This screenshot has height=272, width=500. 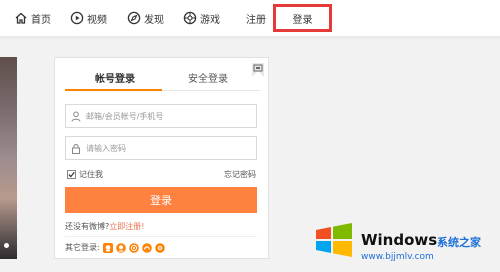 I want to click on password-field, so click(x=161, y=148).